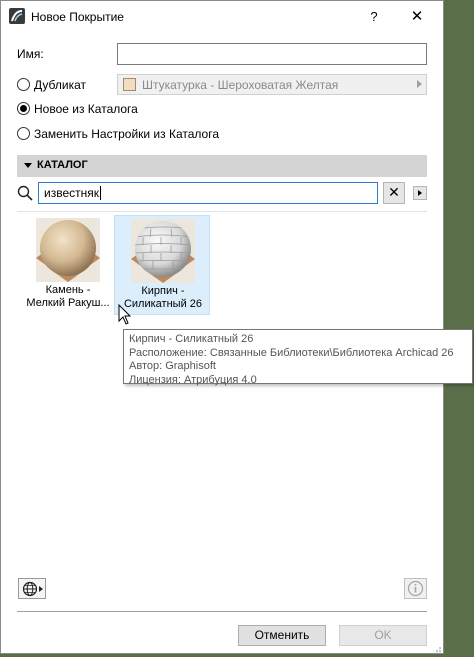 This screenshot has height=657, width=474. Describe the element at coordinates (62, 165) in the screenshot. I see `catalog-header-label: КАТАЛОГ` at that location.